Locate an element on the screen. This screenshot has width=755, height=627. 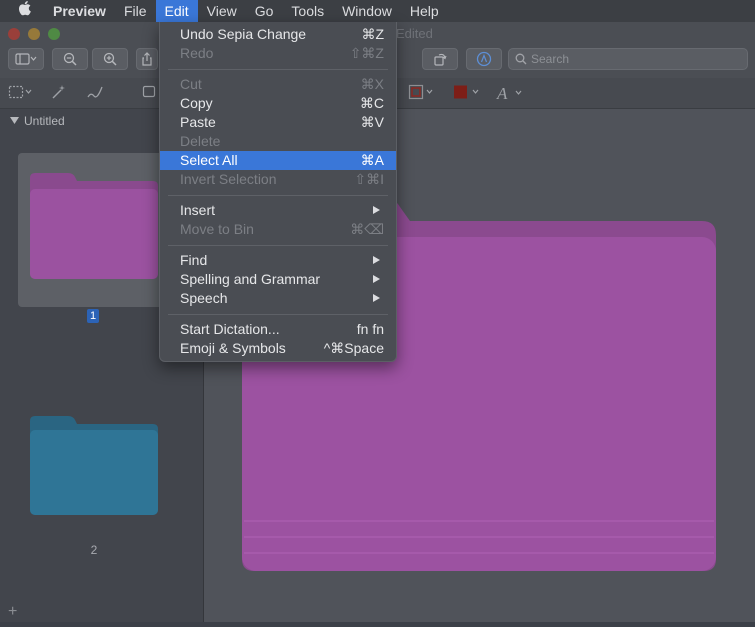
redo-shortcut: ⇧⌘Z is located at coordinates (366, 53).